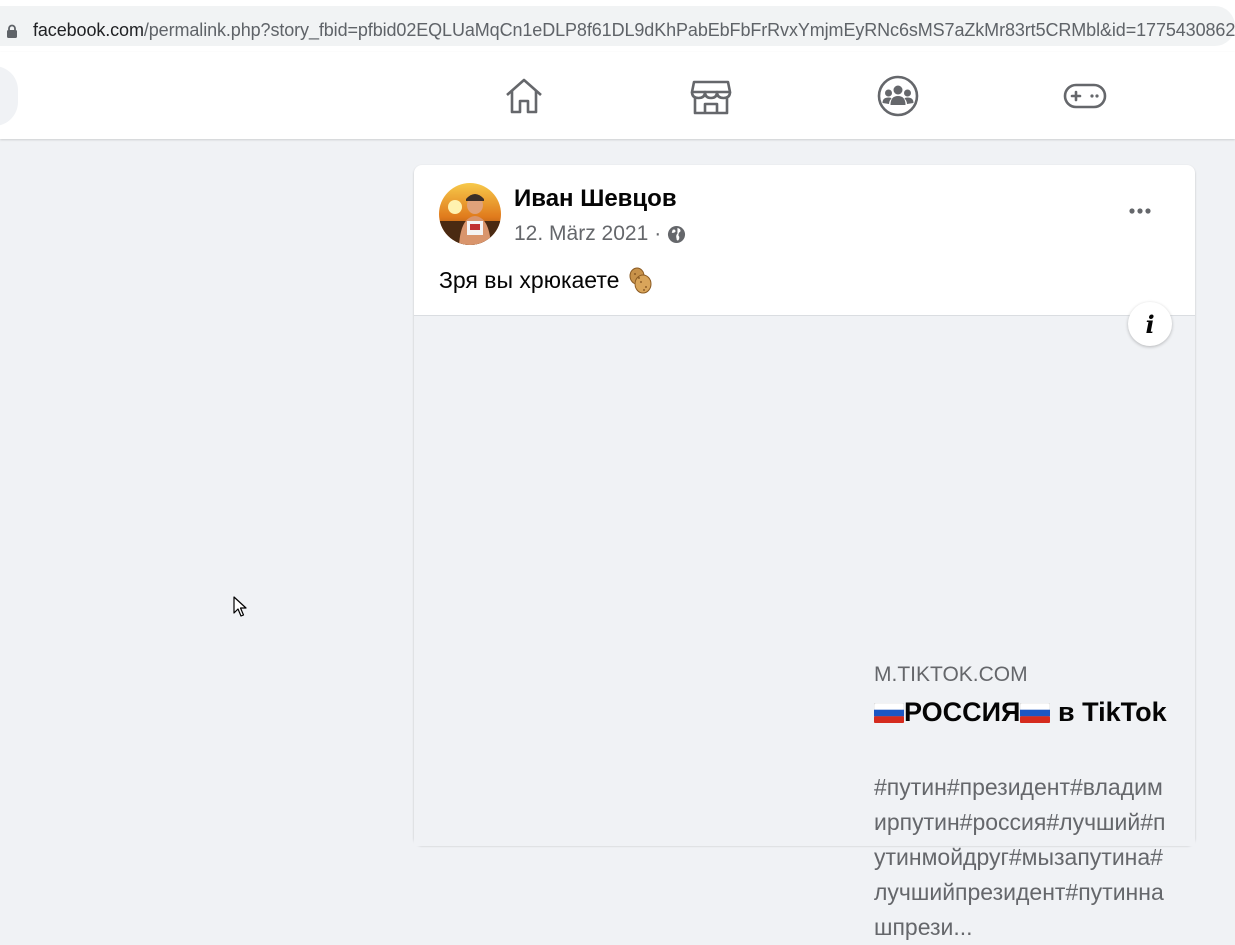 This screenshot has height=945, width=1235. I want to click on marketplace-icon, so click(711, 96).